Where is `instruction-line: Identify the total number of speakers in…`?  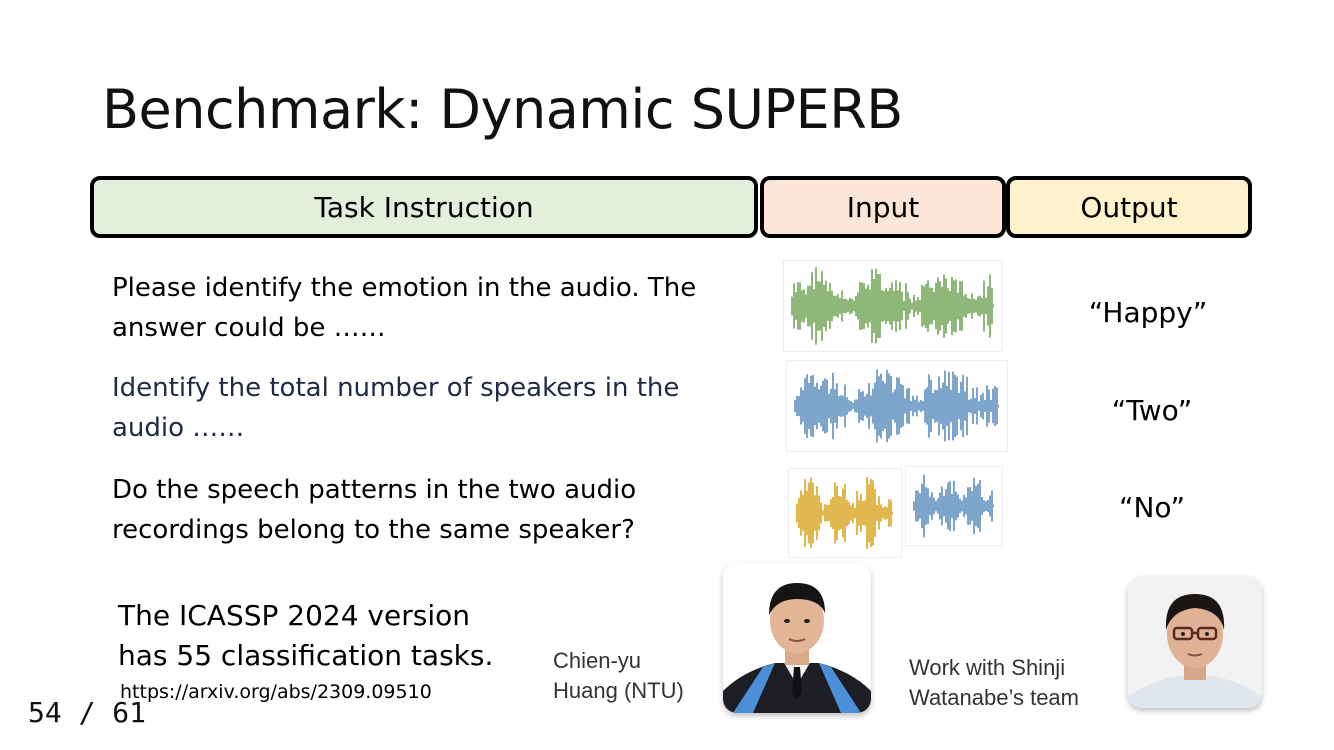 instruction-line: Identify the total number of speakers in… is located at coordinates (396, 388).